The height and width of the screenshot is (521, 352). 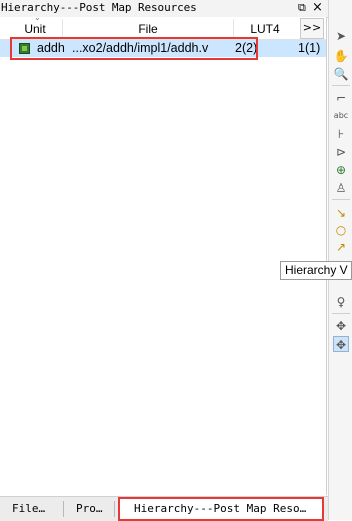 I want to click on column-header-lut4: LUT4, so click(x=265, y=28).